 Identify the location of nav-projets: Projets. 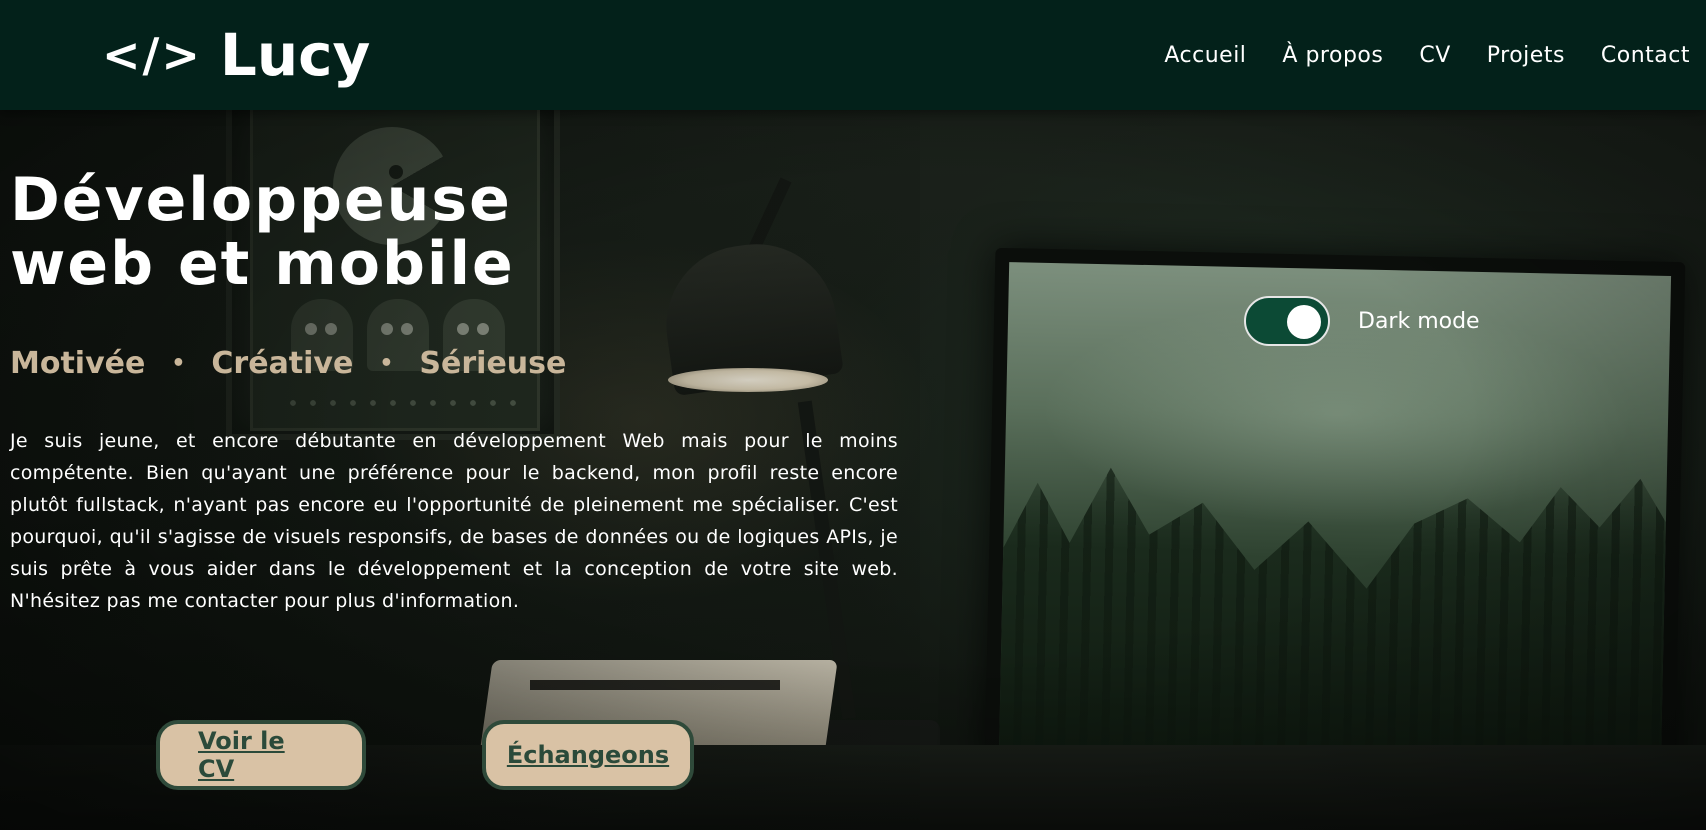
(1526, 55).